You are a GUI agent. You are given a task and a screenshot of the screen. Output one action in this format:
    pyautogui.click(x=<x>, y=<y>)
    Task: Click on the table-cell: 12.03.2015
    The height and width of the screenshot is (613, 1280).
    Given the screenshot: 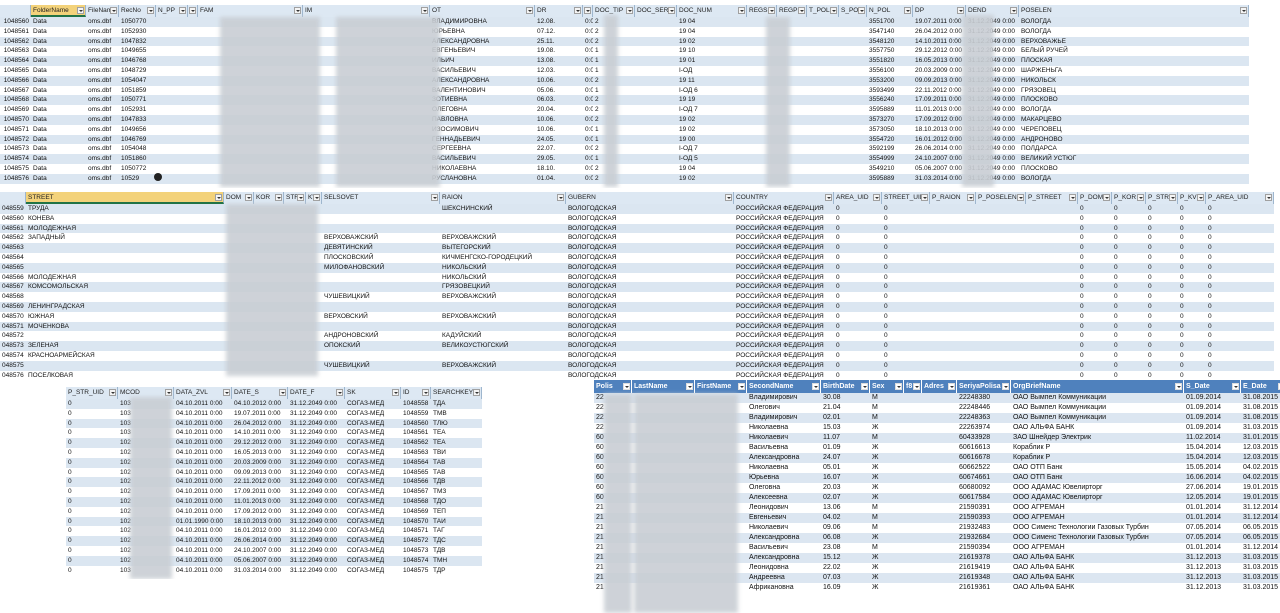 What is the action you would take?
    pyautogui.click(x=1260, y=448)
    